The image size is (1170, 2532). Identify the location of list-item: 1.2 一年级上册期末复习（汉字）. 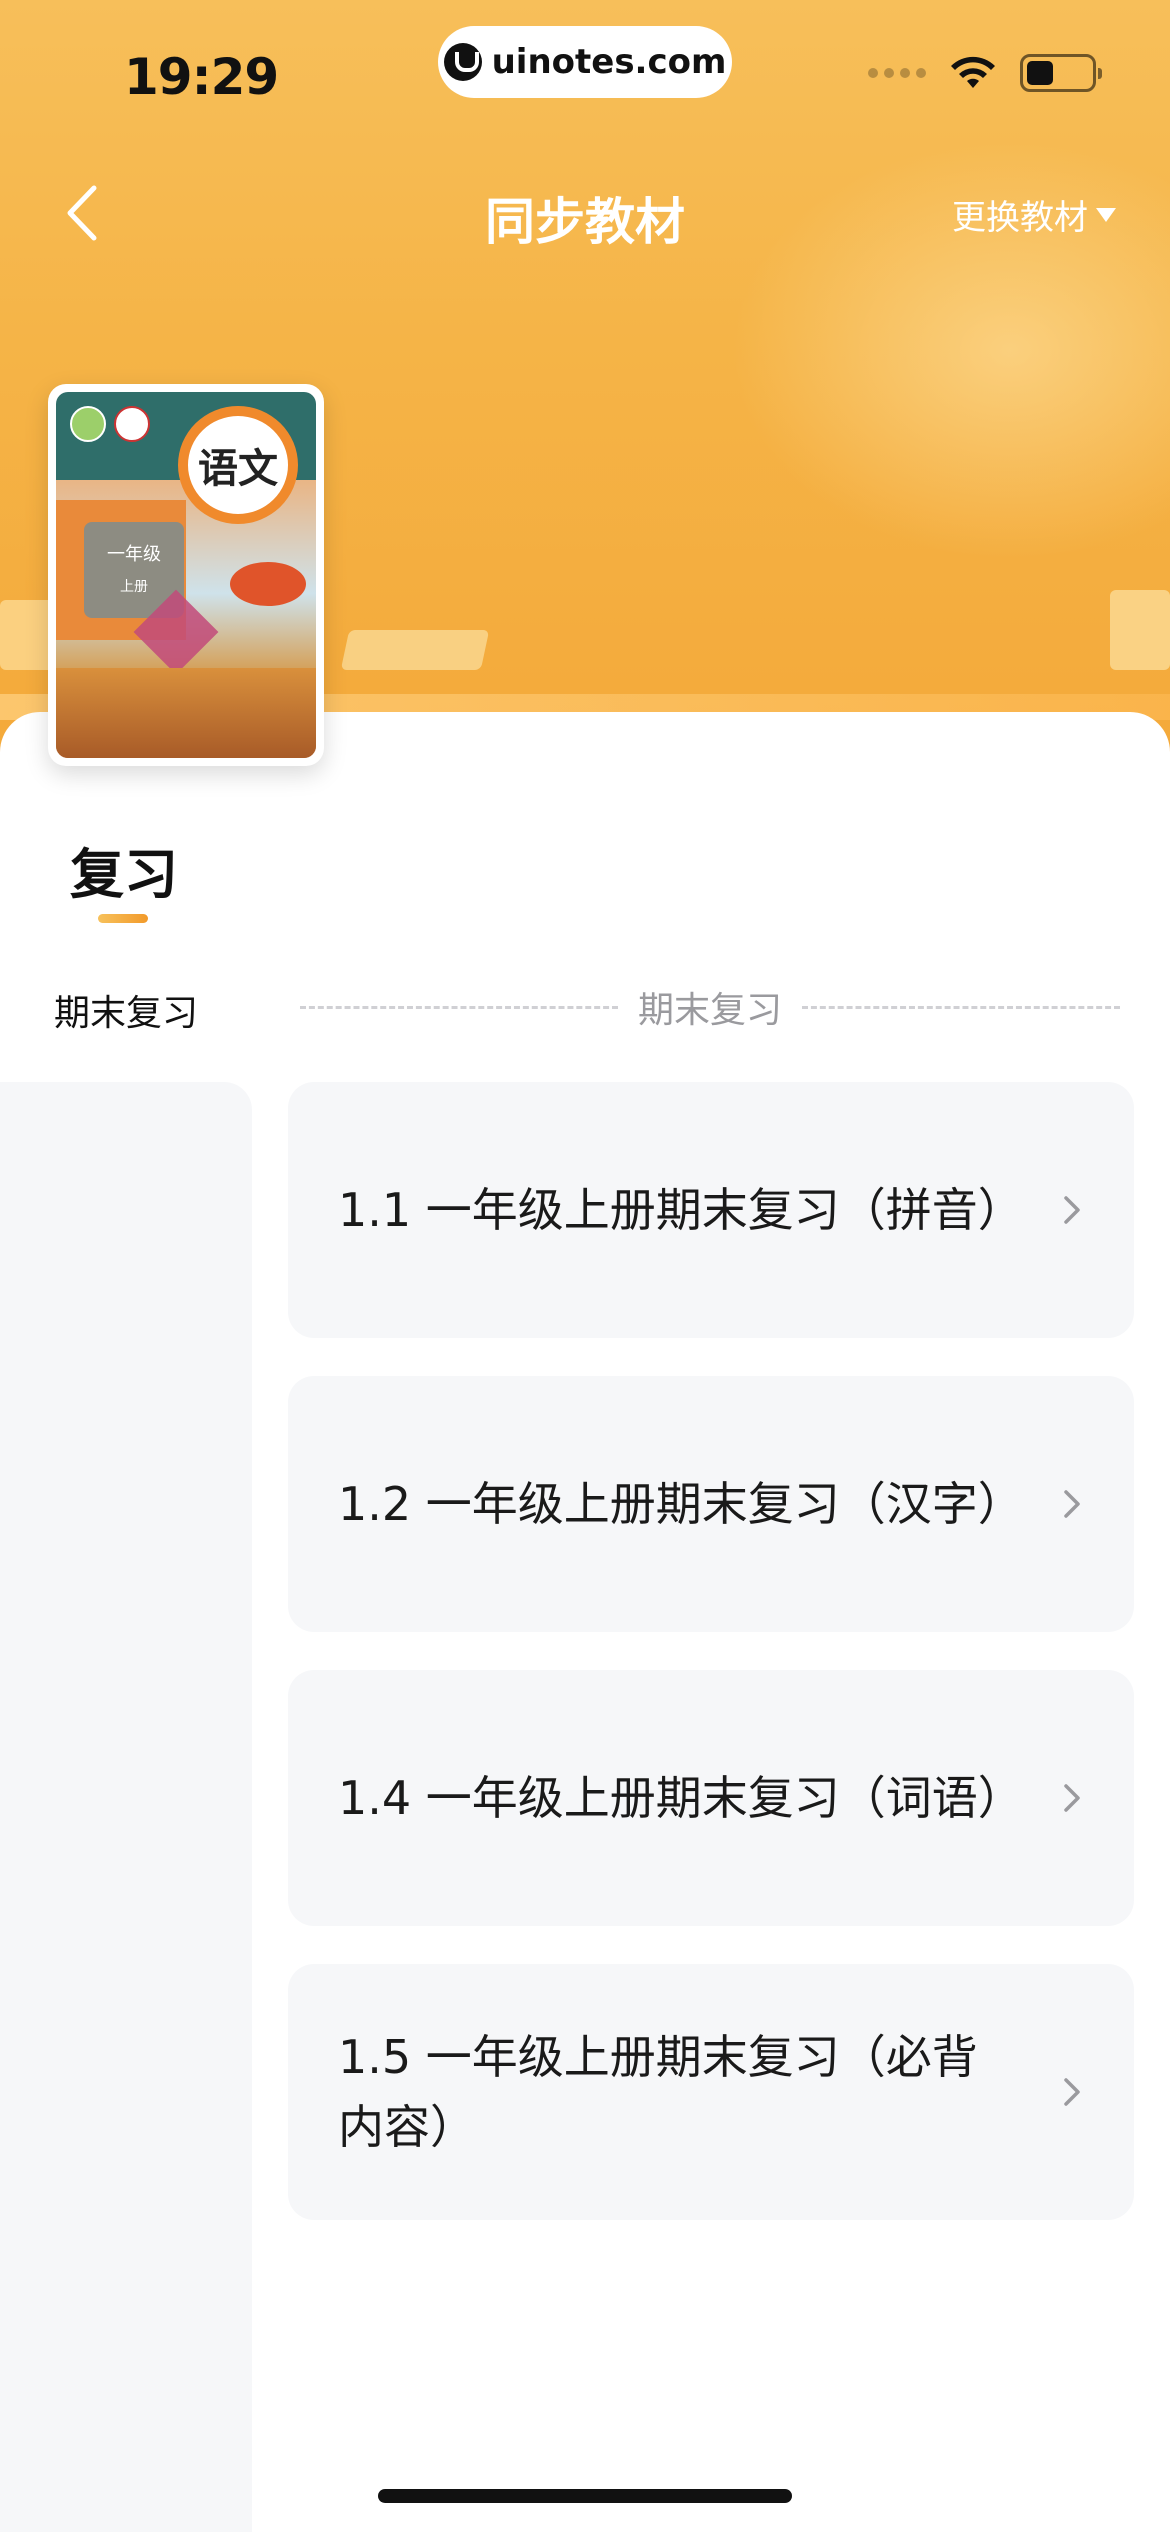
(711, 1504).